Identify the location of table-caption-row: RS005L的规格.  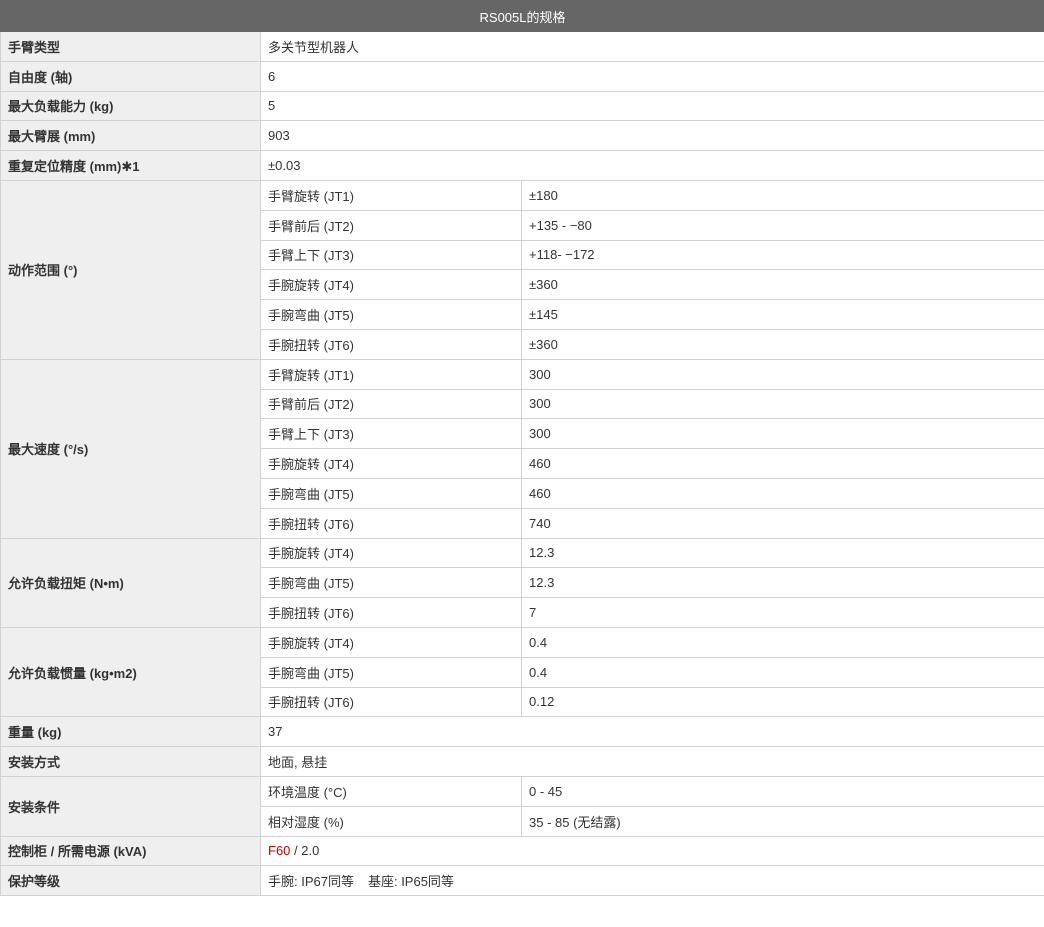
(522, 16).